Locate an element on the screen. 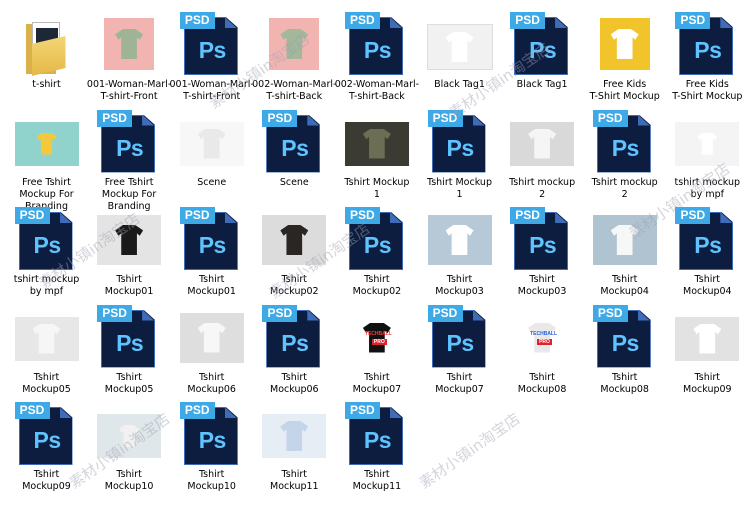  image-file-item: Free Kids T-Shirt Mockup is located at coordinates (624, 60).